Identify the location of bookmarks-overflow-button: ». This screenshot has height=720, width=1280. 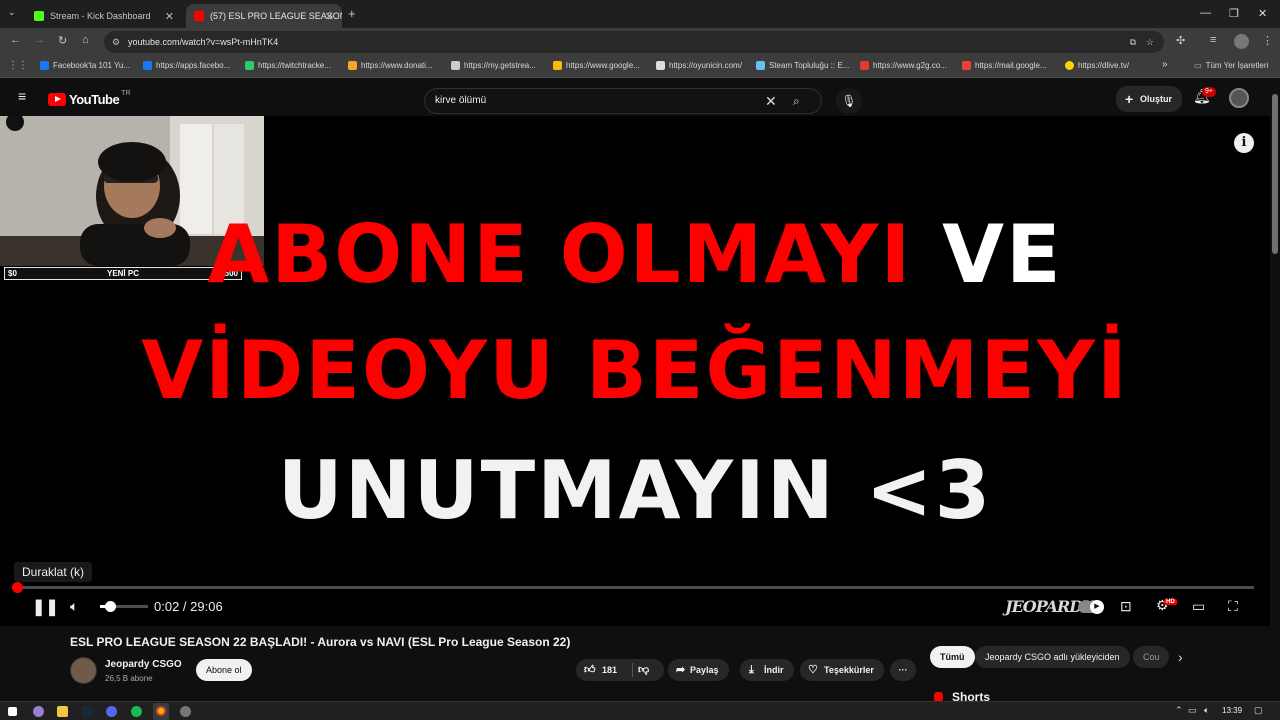
(1165, 64).